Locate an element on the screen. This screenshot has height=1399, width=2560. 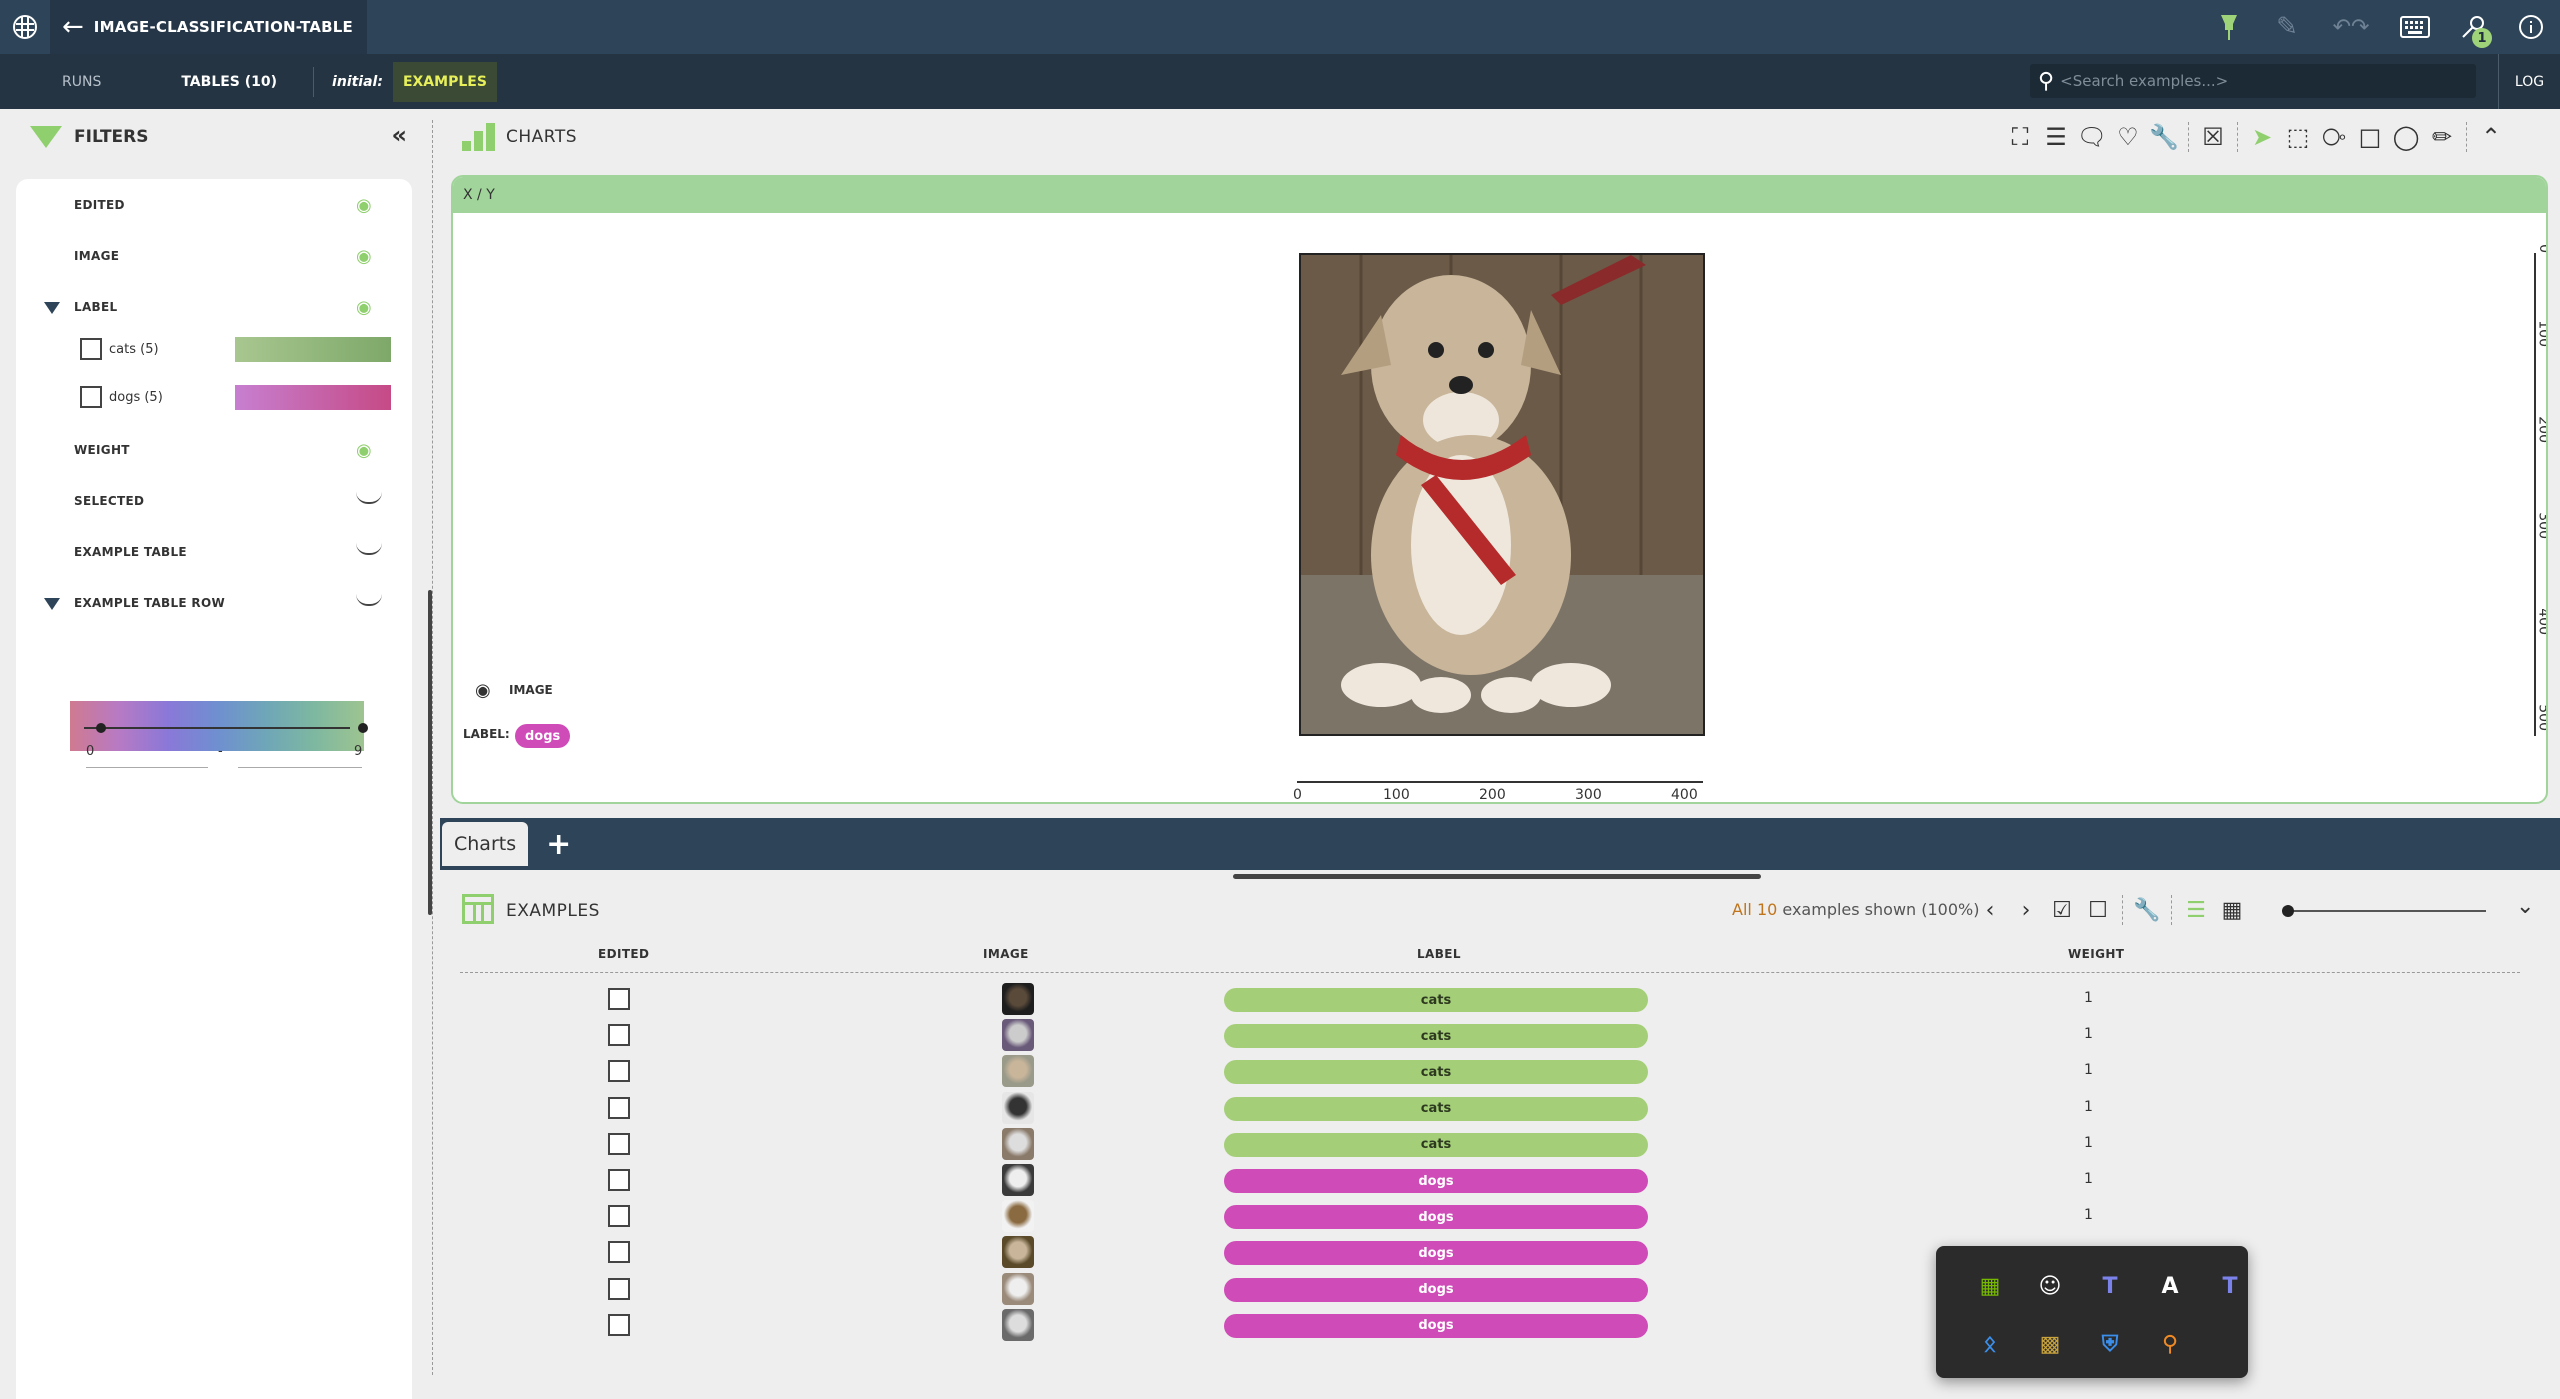
horizontal-scrollbar is located at coordinates (1497, 876).